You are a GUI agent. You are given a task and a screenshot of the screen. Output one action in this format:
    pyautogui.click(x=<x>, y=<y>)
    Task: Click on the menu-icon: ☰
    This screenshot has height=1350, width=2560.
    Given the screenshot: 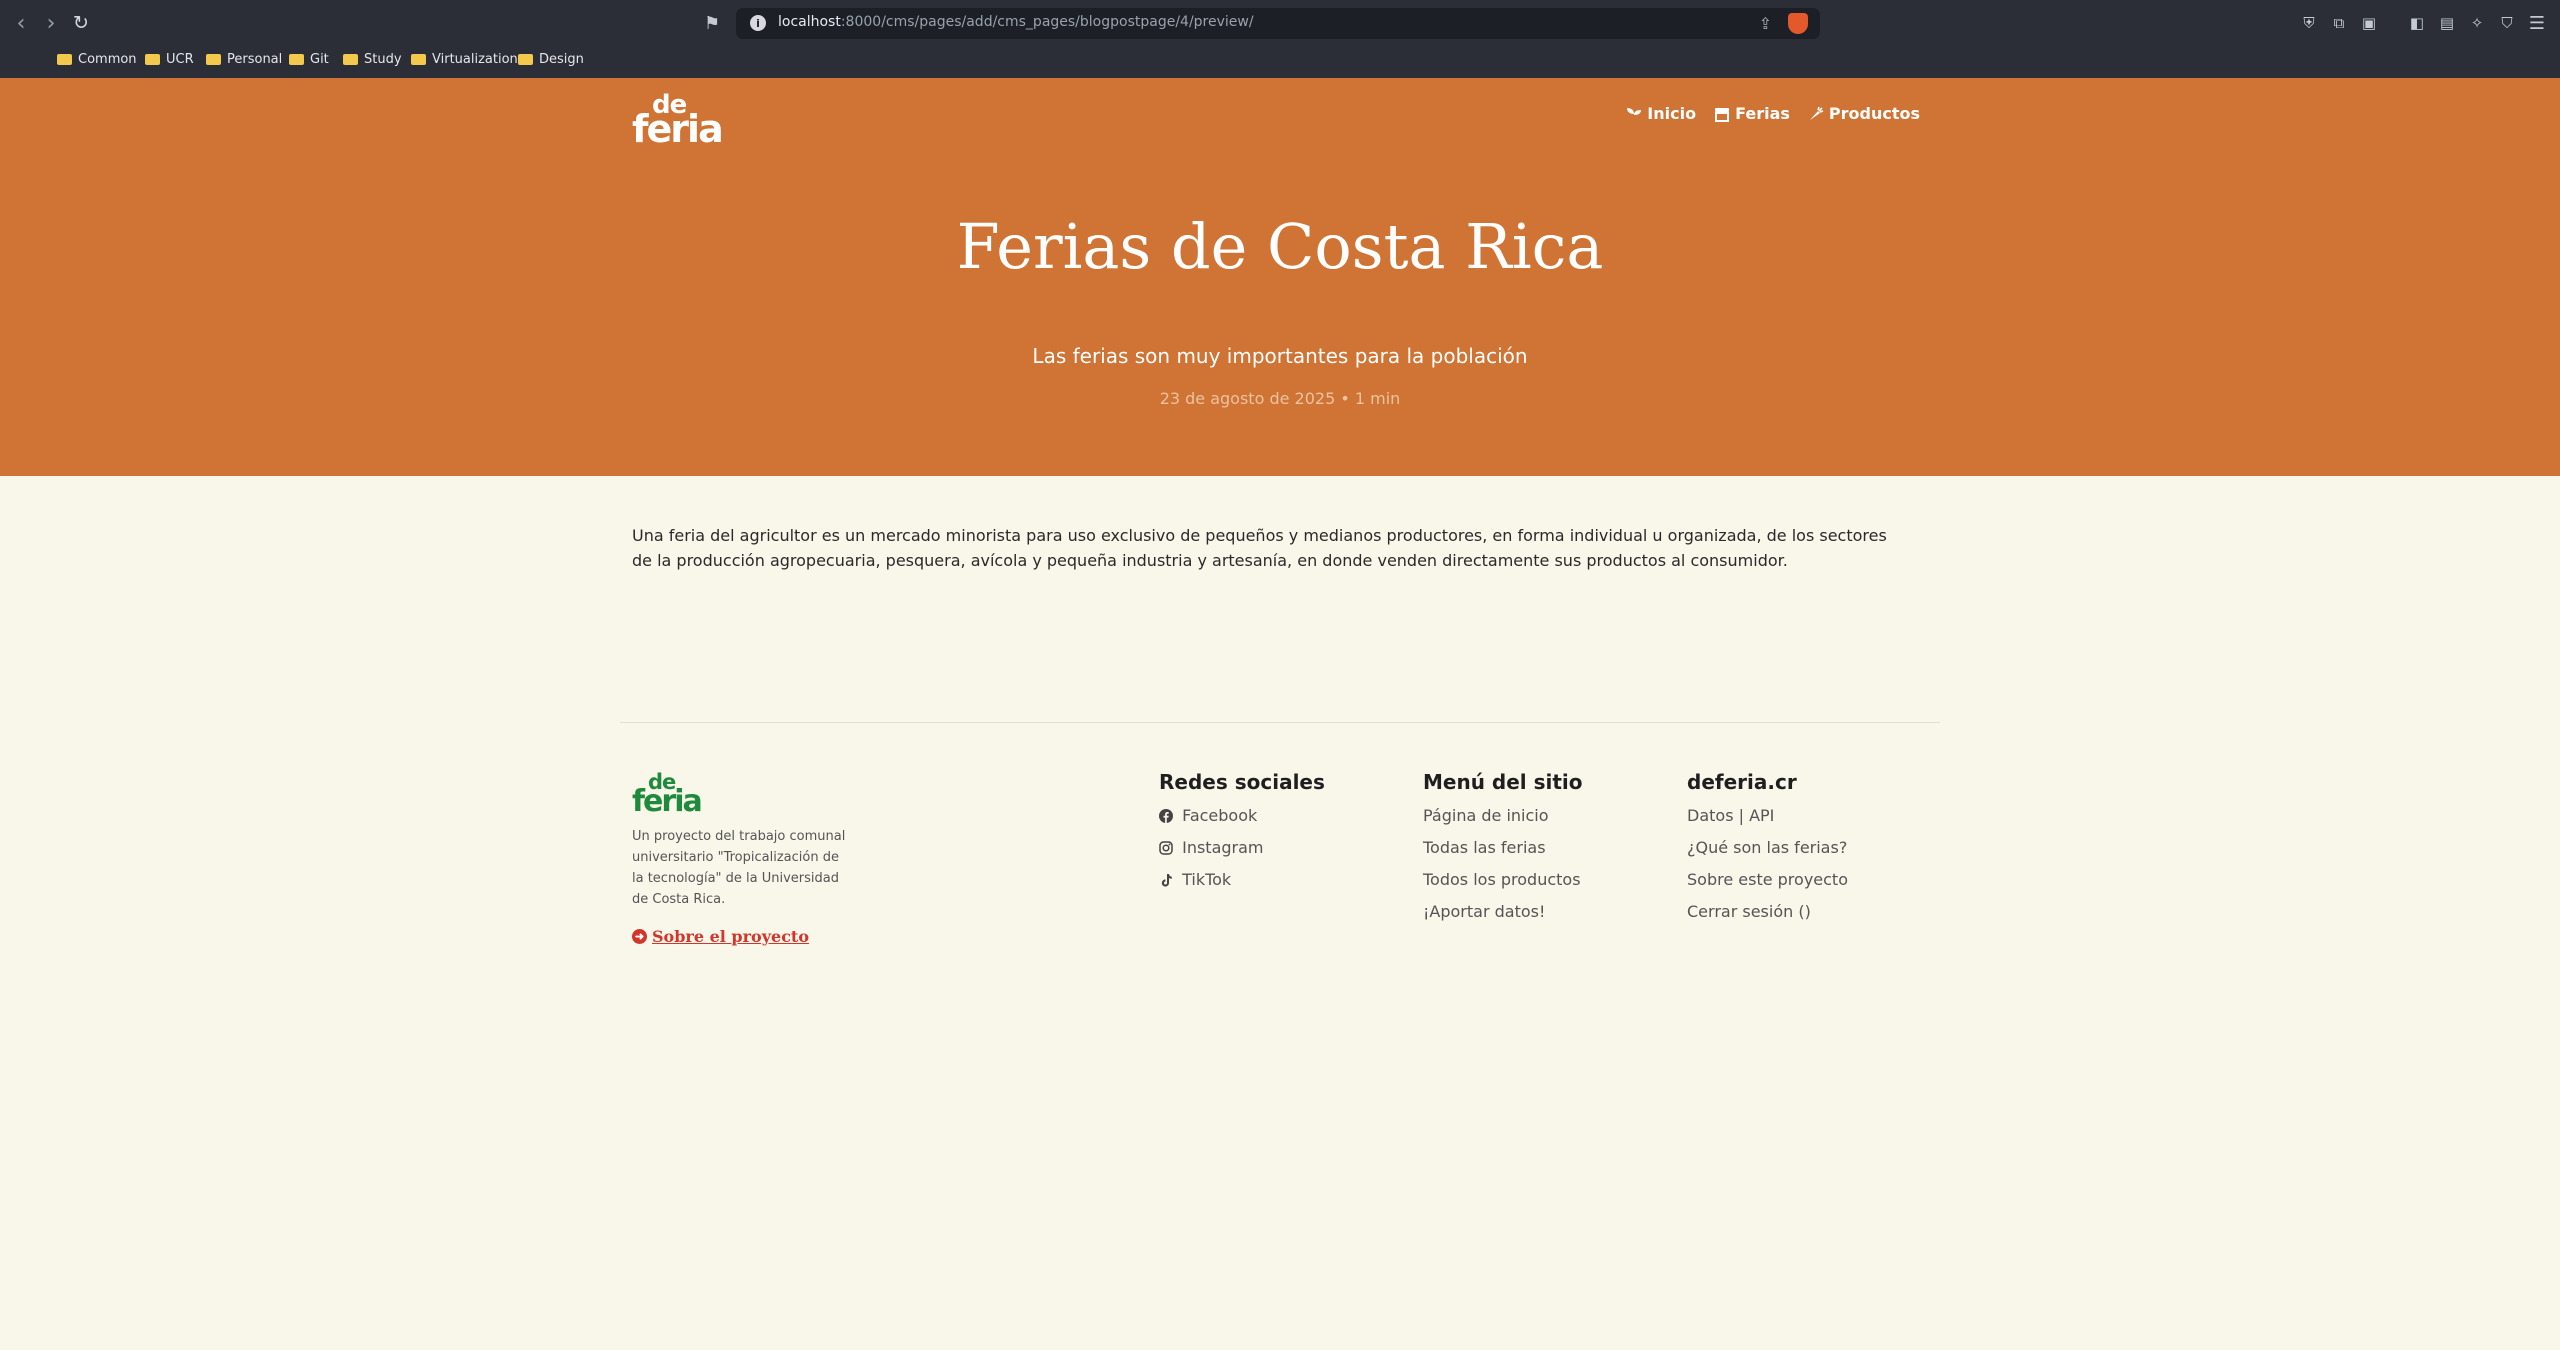 What is the action you would take?
    pyautogui.click(x=2537, y=23)
    